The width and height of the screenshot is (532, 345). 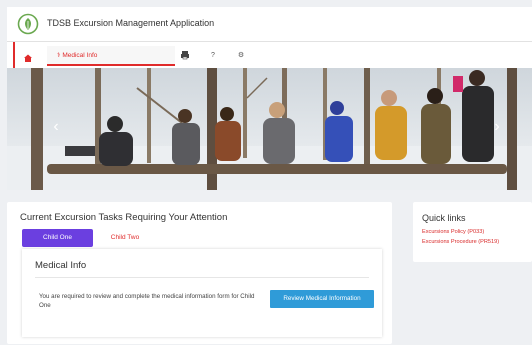 What do you see at coordinates (80, 55) in the screenshot?
I see `tab-medical-info-label: Medical Info` at bounding box center [80, 55].